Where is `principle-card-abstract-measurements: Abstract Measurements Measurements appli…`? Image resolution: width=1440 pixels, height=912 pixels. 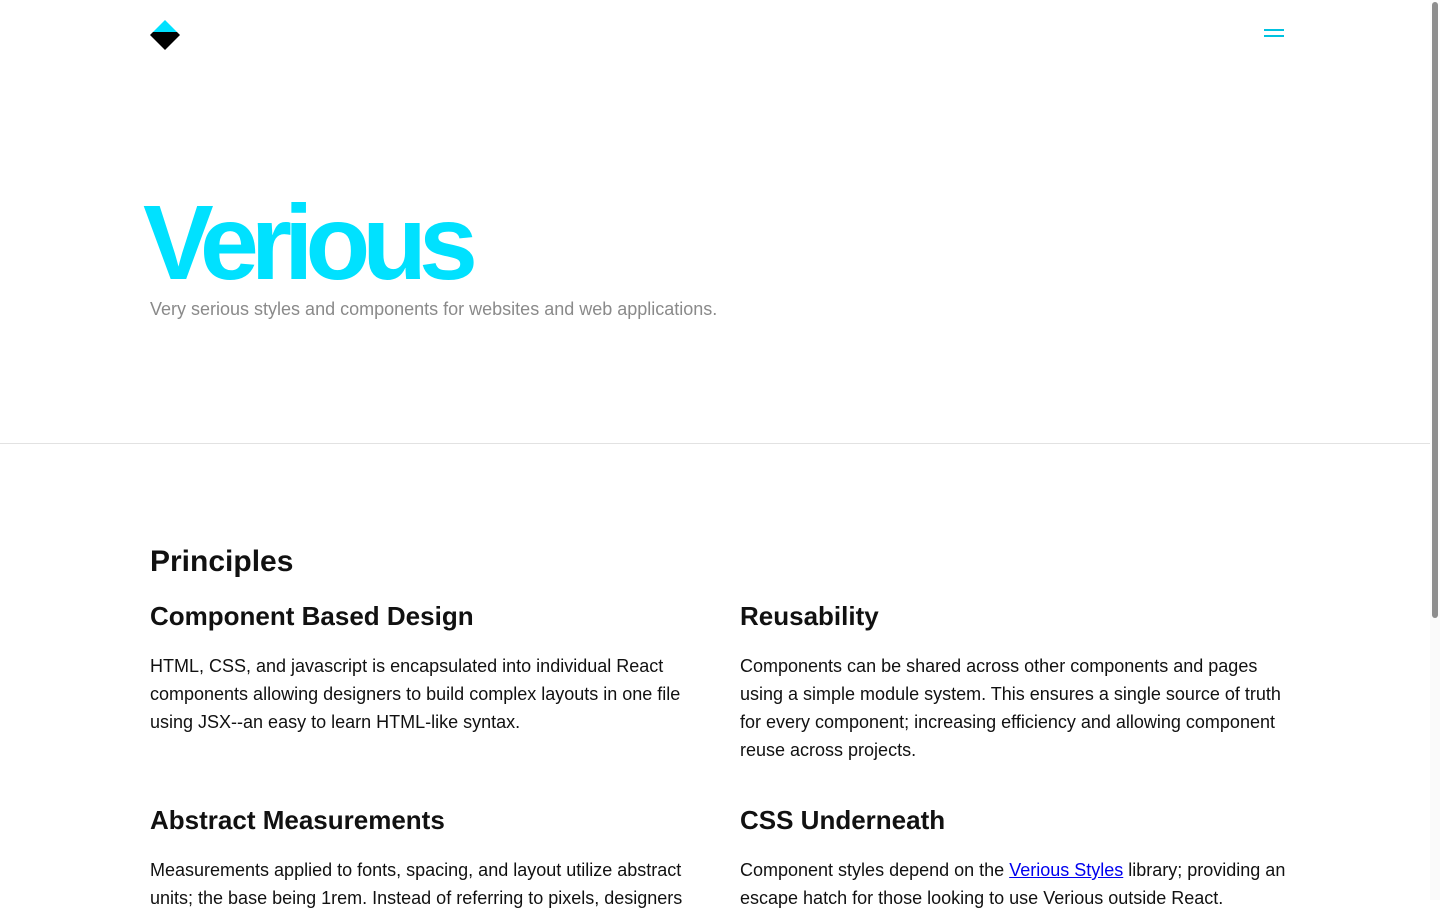
principle-card-abstract-measurements: Abstract Measurements Measurements appli… is located at coordinates (425, 858).